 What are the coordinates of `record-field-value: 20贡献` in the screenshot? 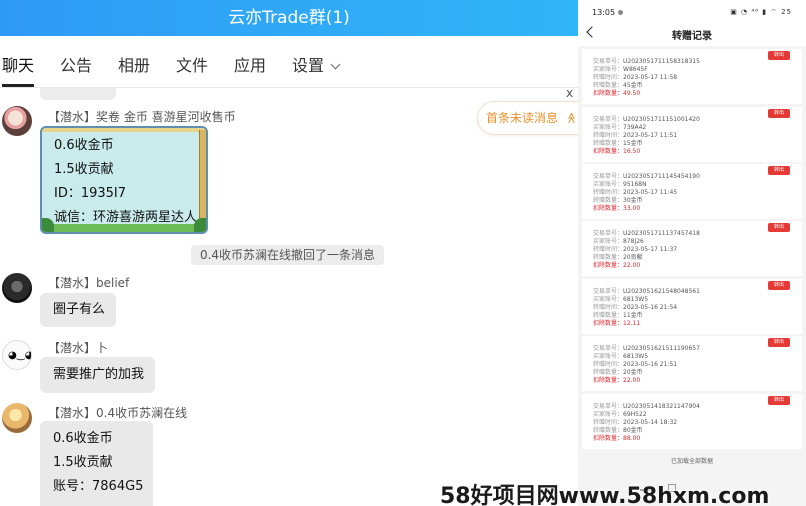 It's located at (633, 257).